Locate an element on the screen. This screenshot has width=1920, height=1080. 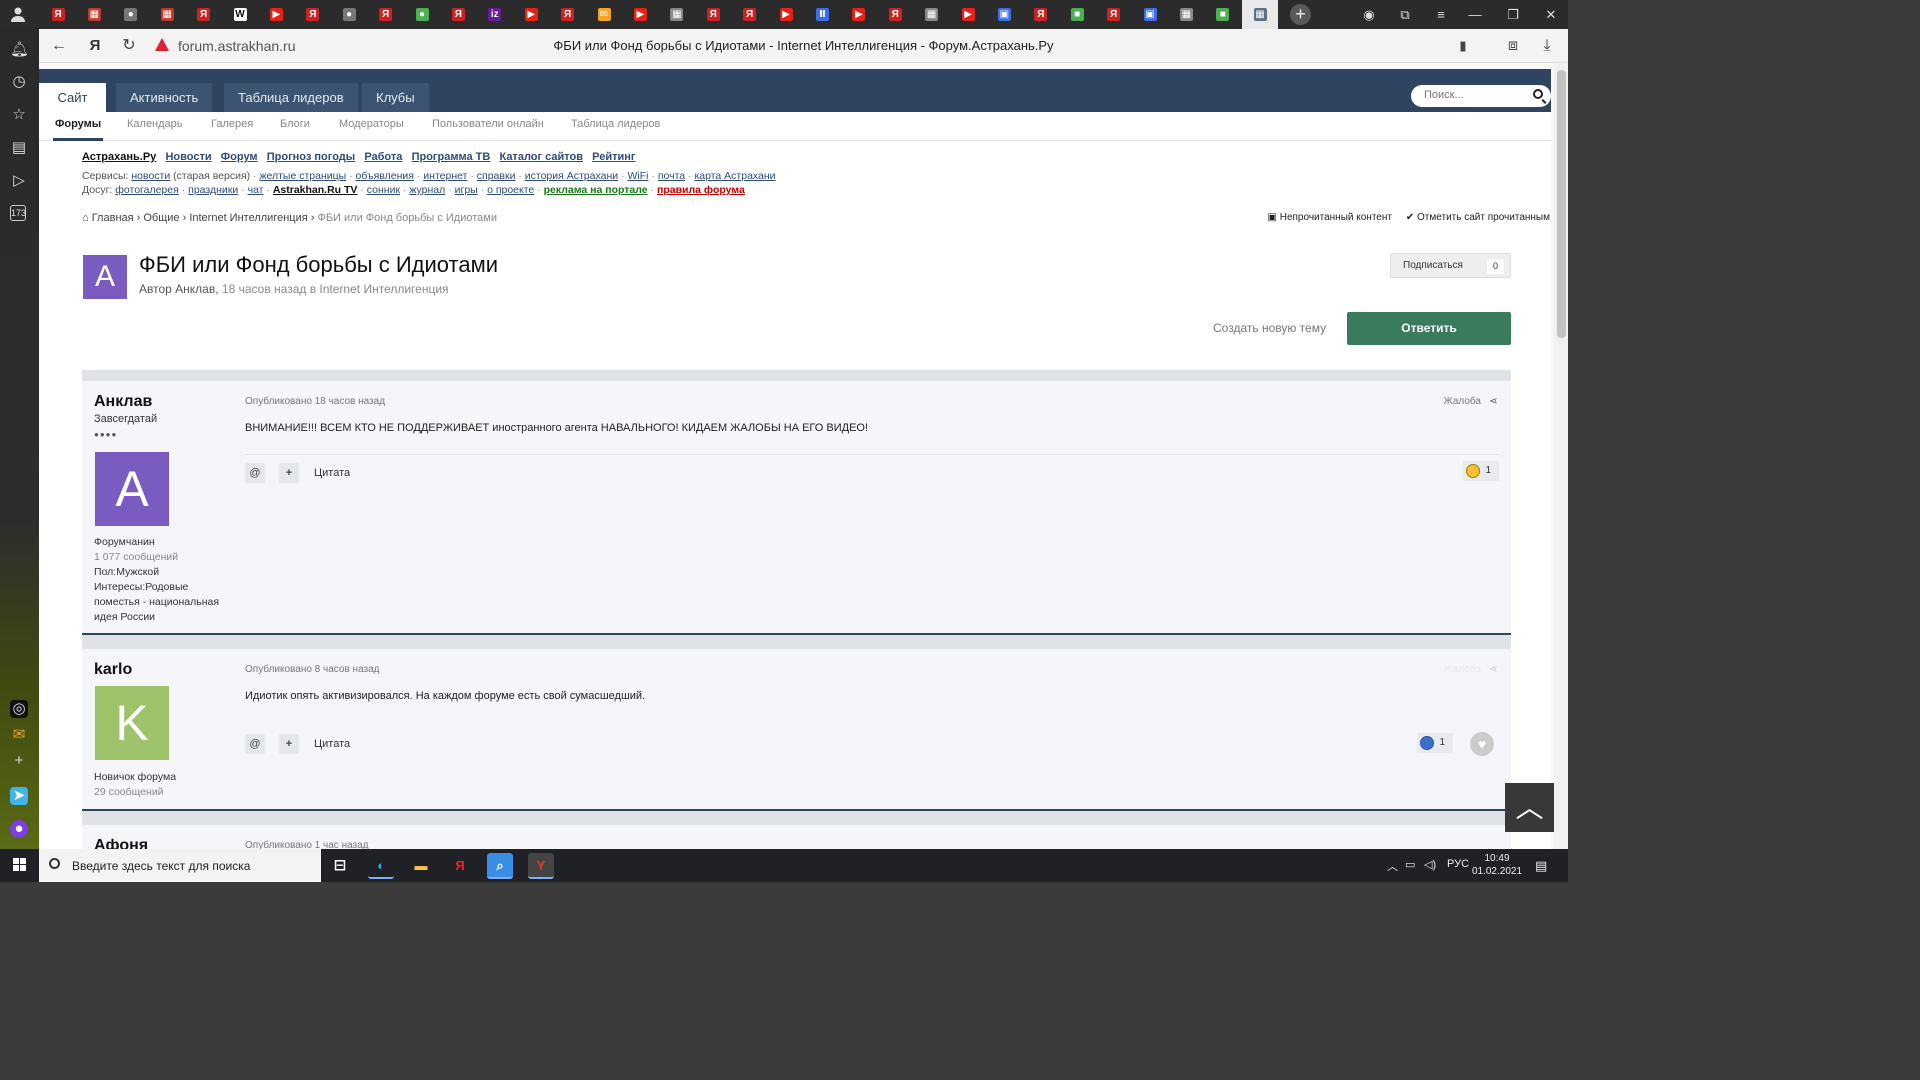
collections-icon: ⧉ is located at coordinates (1405, 14).